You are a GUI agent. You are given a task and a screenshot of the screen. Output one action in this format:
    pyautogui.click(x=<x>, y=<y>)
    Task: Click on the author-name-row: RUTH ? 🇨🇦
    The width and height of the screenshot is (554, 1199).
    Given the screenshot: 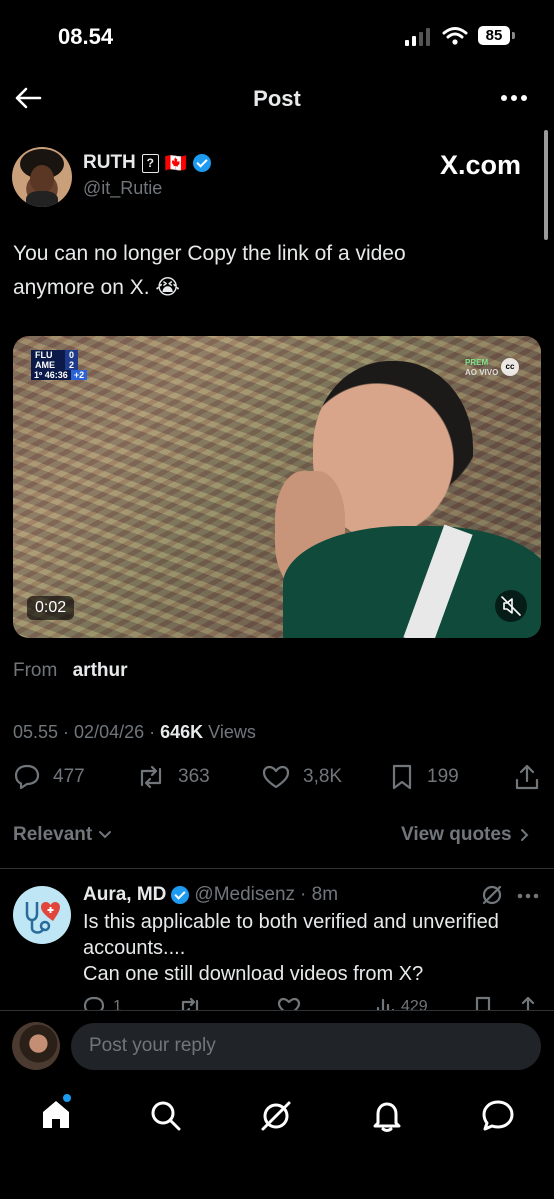 What is the action you would take?
    pyautogui.click(x=147, y=163)
    